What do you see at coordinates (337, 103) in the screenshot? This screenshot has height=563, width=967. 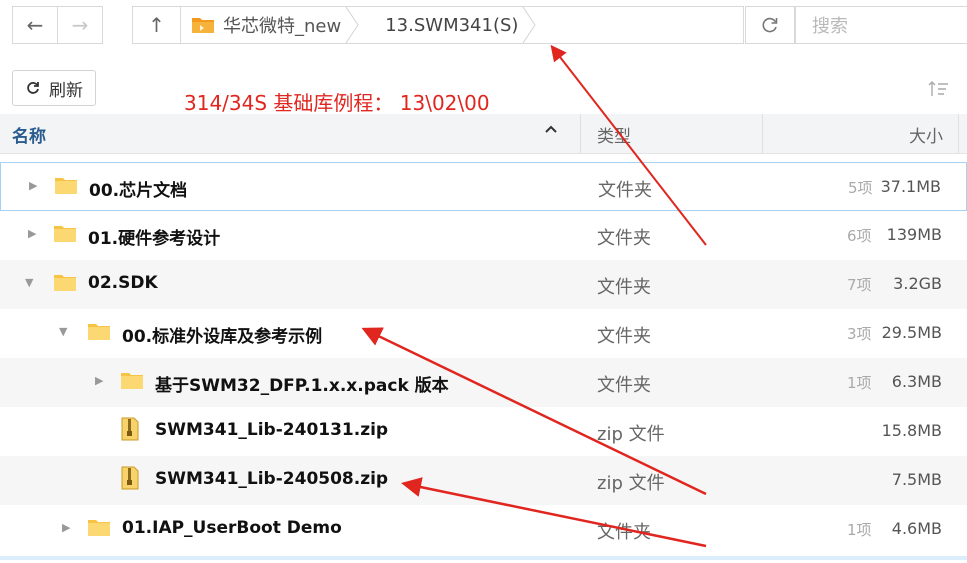 I see `annotation-text: 314/34S 基础库例程： 13\02\00` at bounding box center [337, 103].